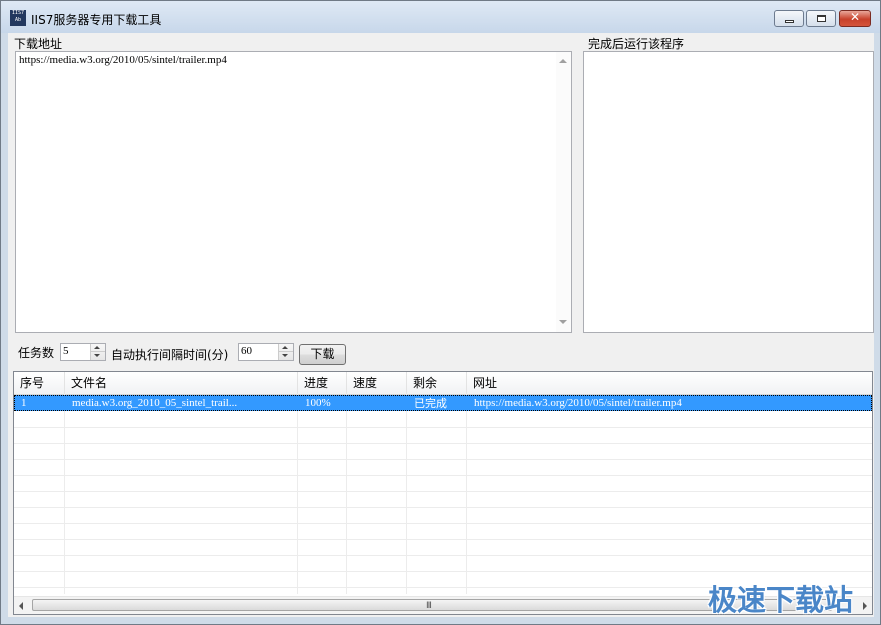  I want to click on row-remaining: 已完成, so click(430, 403).